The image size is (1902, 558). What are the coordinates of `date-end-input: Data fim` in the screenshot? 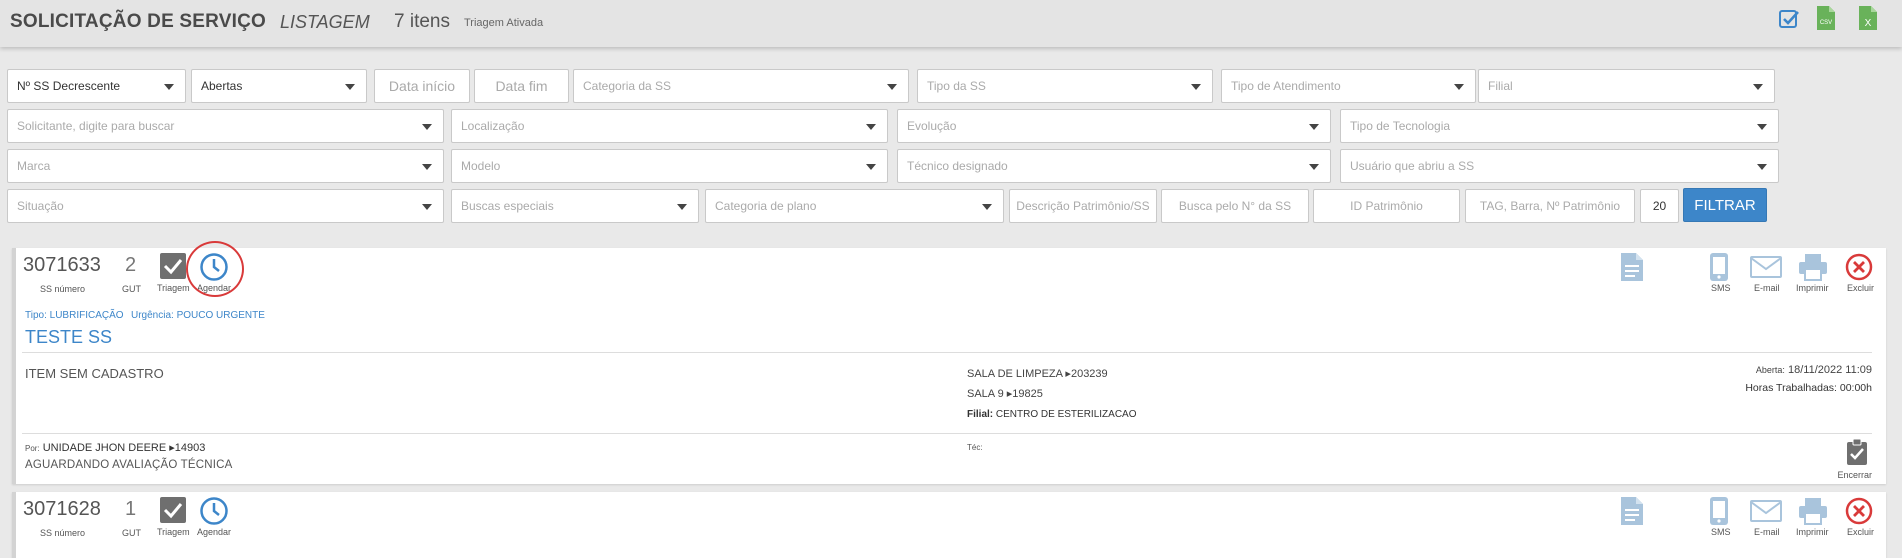 It's located at (521, 86).